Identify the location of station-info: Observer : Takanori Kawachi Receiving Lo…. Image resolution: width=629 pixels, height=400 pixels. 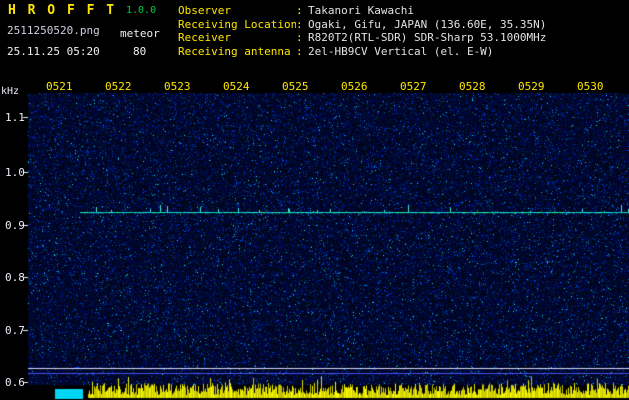
(362, 31).